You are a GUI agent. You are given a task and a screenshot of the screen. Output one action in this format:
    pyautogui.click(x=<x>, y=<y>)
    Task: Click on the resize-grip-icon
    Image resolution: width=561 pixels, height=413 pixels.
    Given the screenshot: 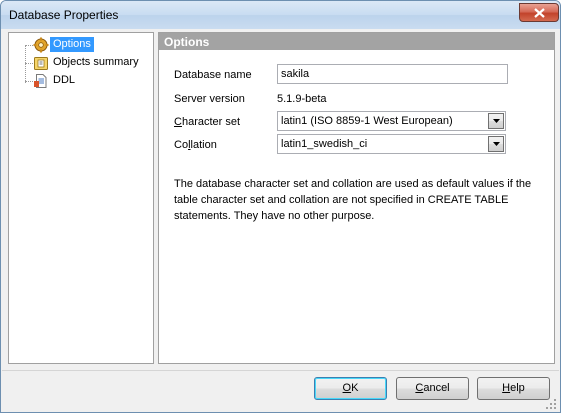 What is the action you would take?
    pyautogui.click(x=551, y=404)
    